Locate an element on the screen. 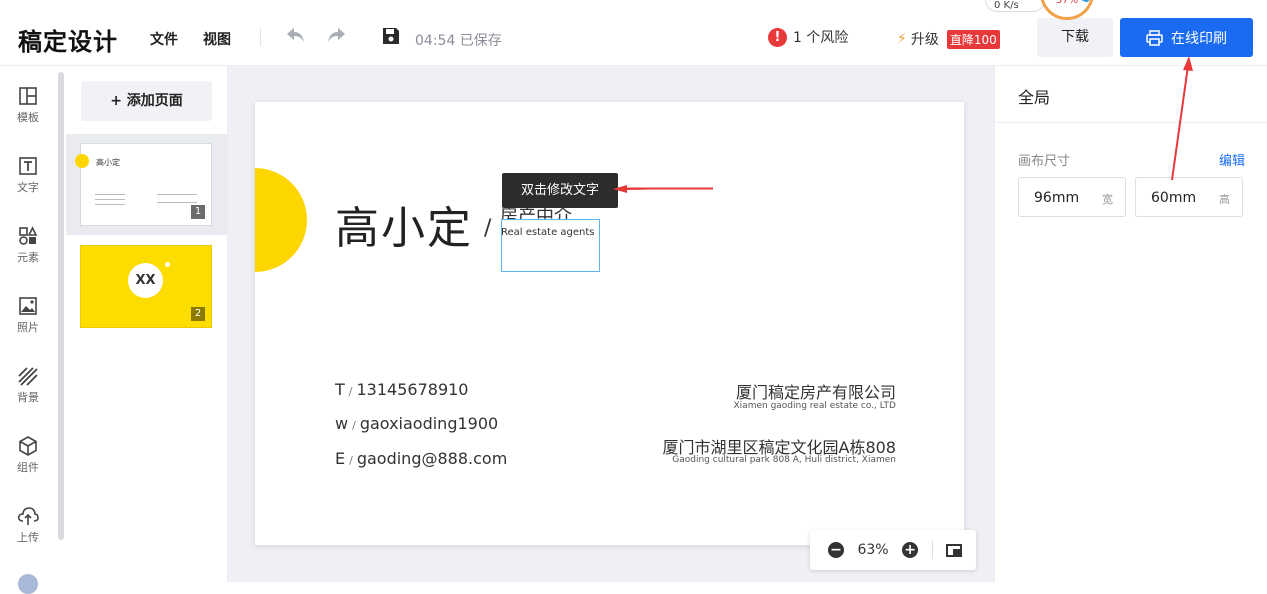  arrow-to-print-button is located at coordinates (1182, 118).